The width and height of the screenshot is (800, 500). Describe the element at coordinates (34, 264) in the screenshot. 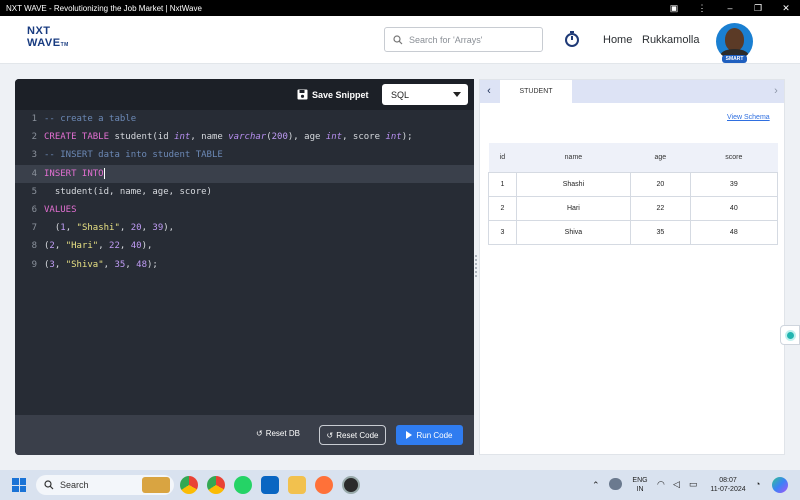

I see `line-number: 9` at that location.